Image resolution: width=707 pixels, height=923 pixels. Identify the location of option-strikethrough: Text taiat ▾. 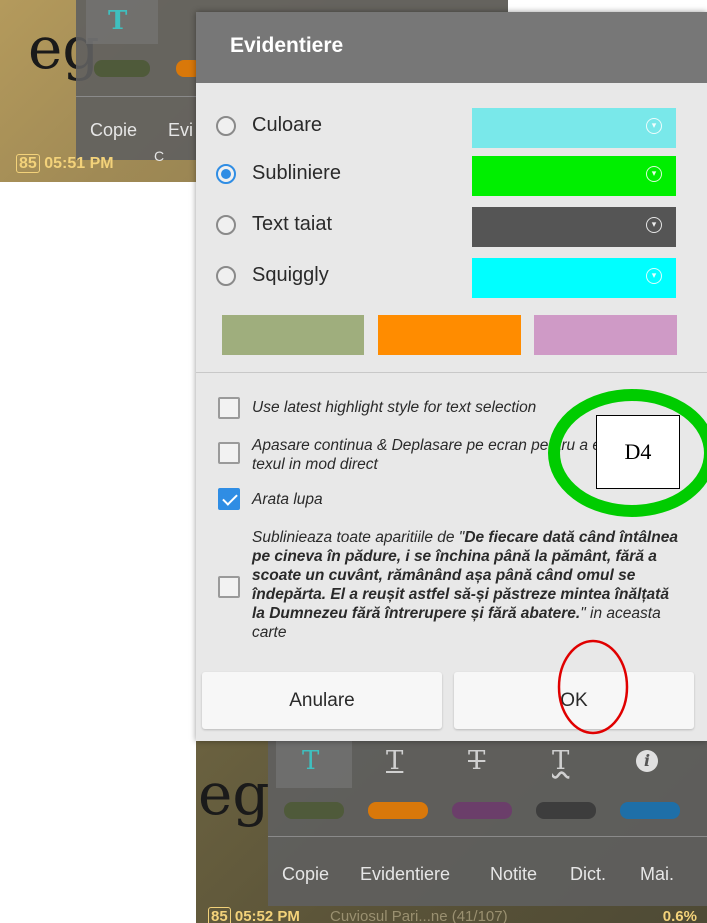
(451, 227).